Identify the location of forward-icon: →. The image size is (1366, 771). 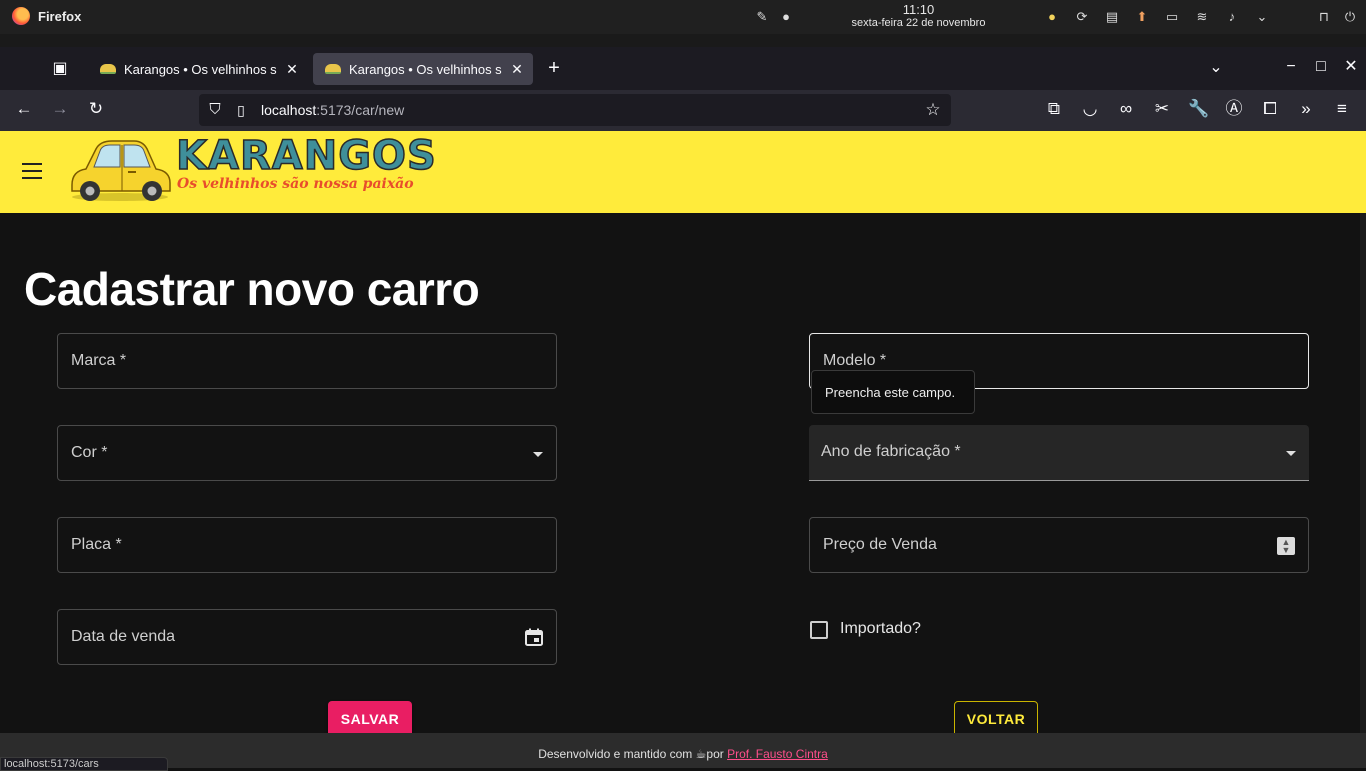
(60, 109).